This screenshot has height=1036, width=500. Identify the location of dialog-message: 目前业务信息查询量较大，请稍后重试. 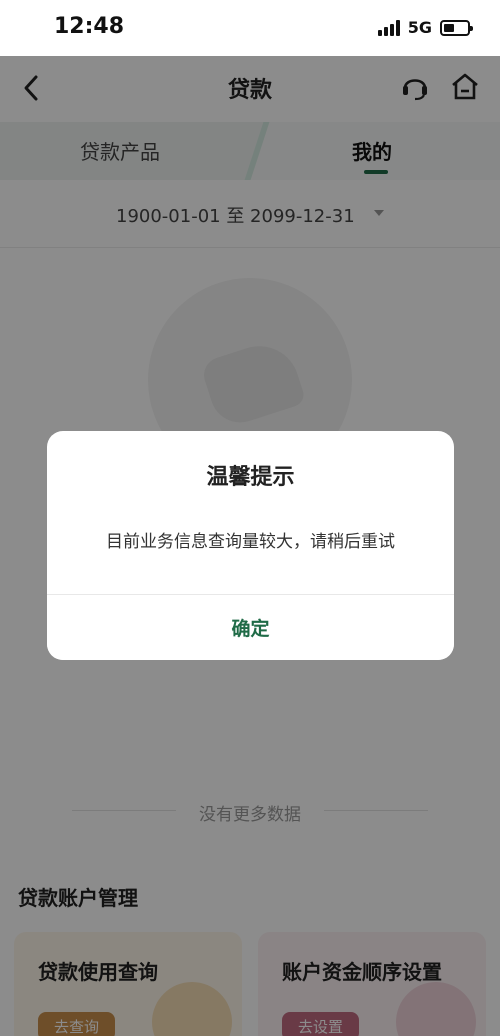
(250, 542).